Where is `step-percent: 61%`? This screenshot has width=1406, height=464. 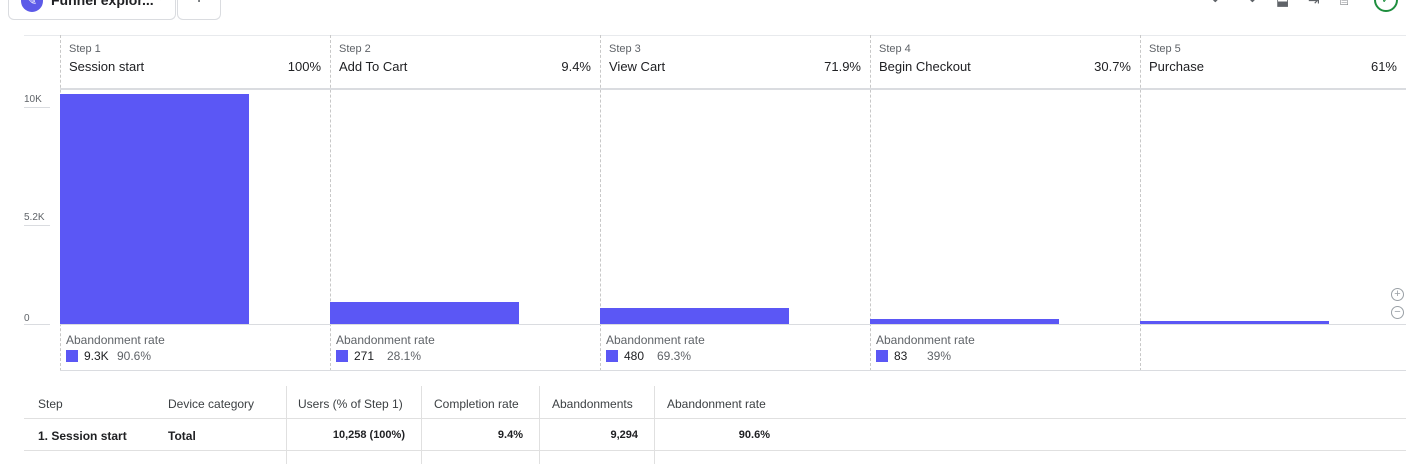
step-percent: 61% is located at coordinates (1383, 66).